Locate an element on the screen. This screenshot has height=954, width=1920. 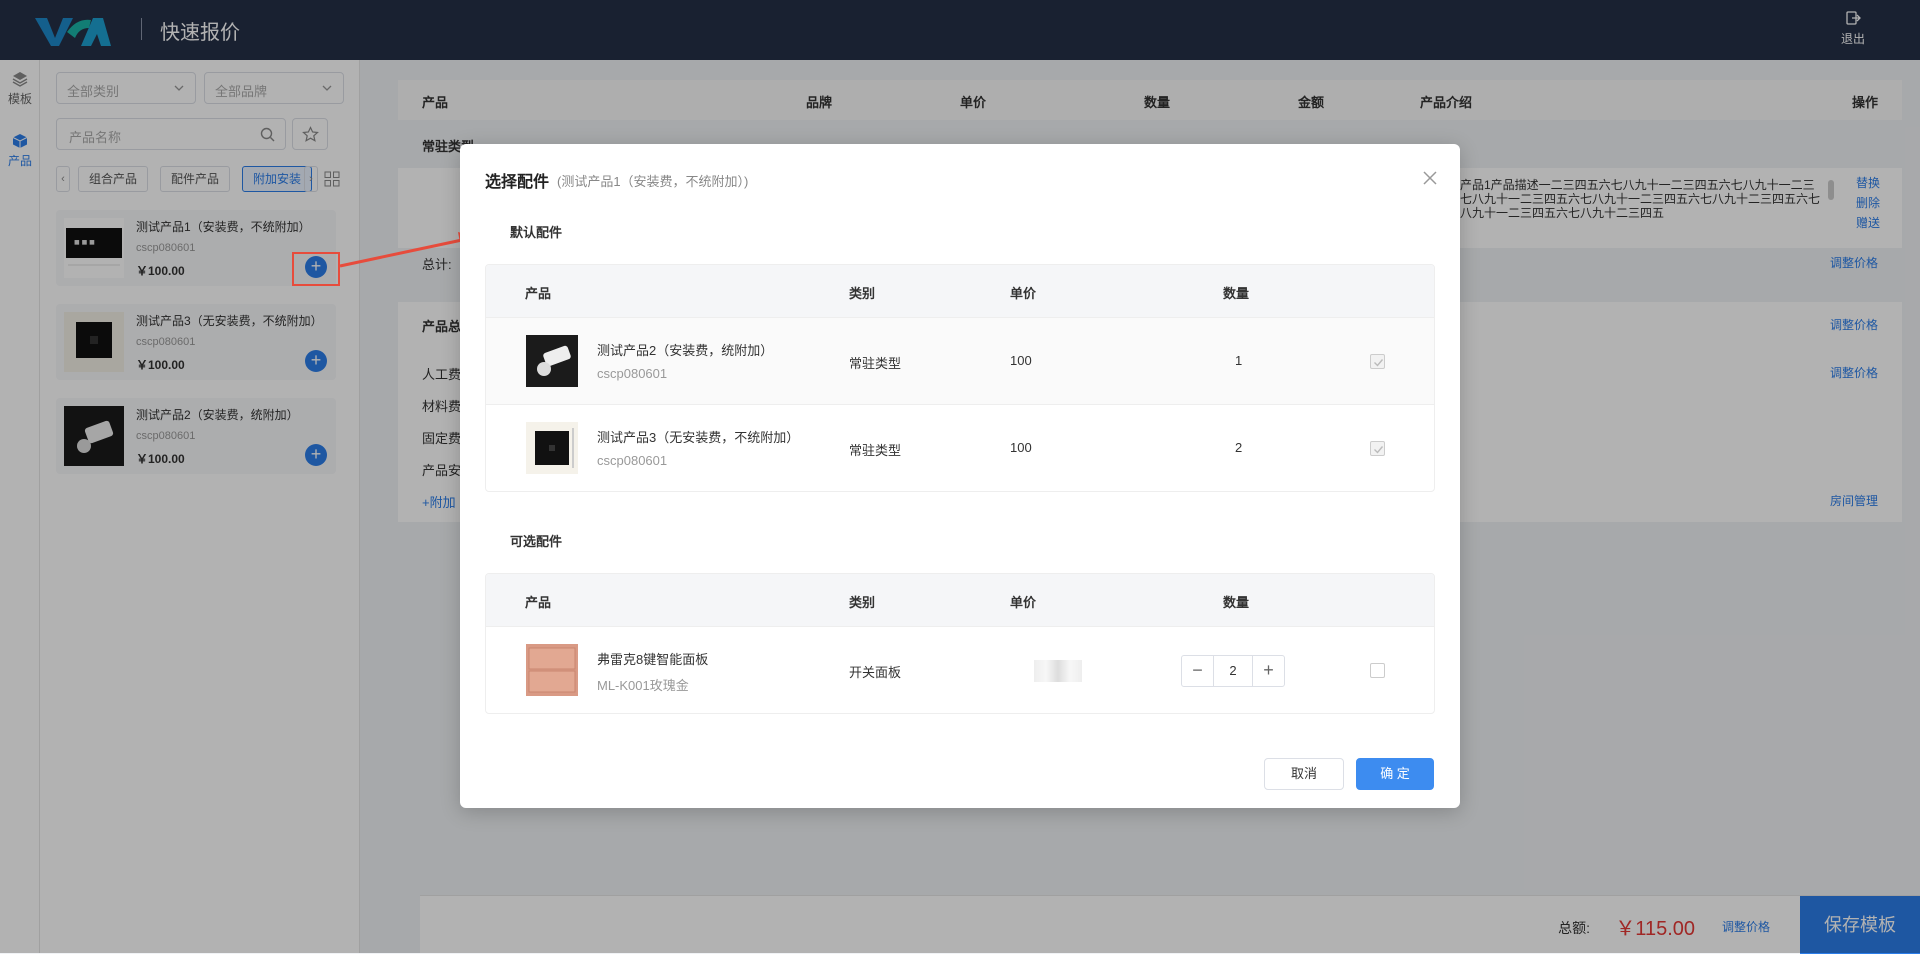
blurred-price is located at coordinates (1058, 671).